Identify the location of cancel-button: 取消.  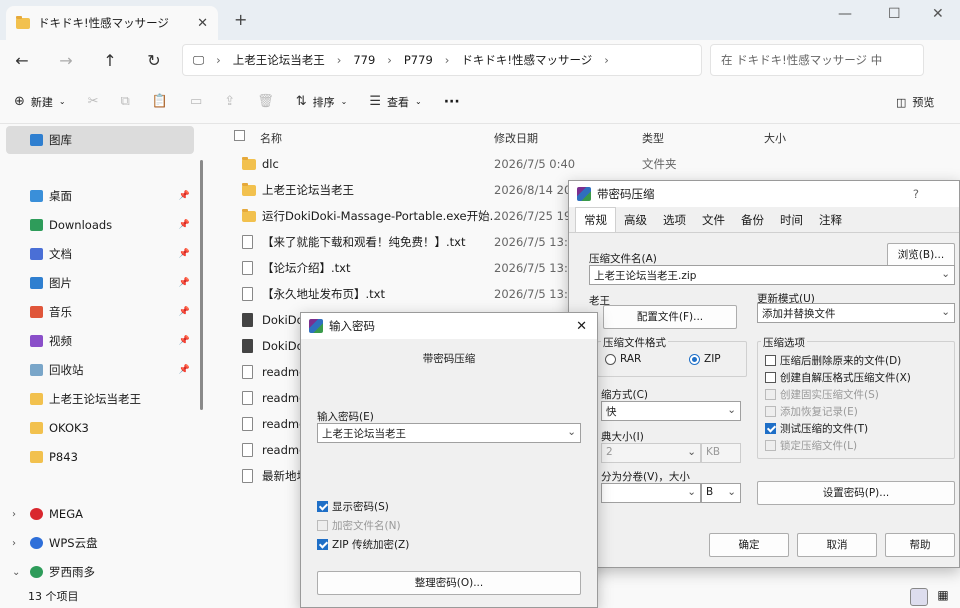
(837, 545).